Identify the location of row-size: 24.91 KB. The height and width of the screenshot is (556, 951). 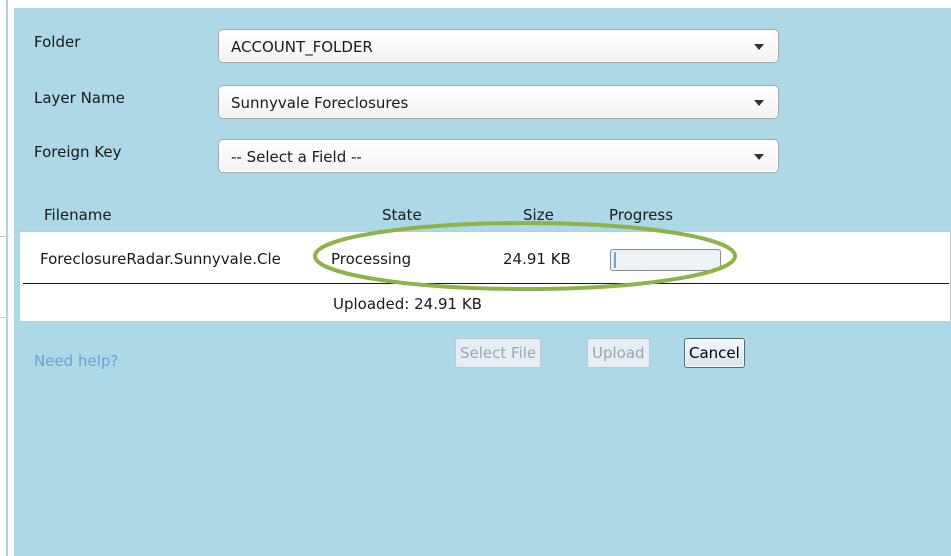
(537, 259).